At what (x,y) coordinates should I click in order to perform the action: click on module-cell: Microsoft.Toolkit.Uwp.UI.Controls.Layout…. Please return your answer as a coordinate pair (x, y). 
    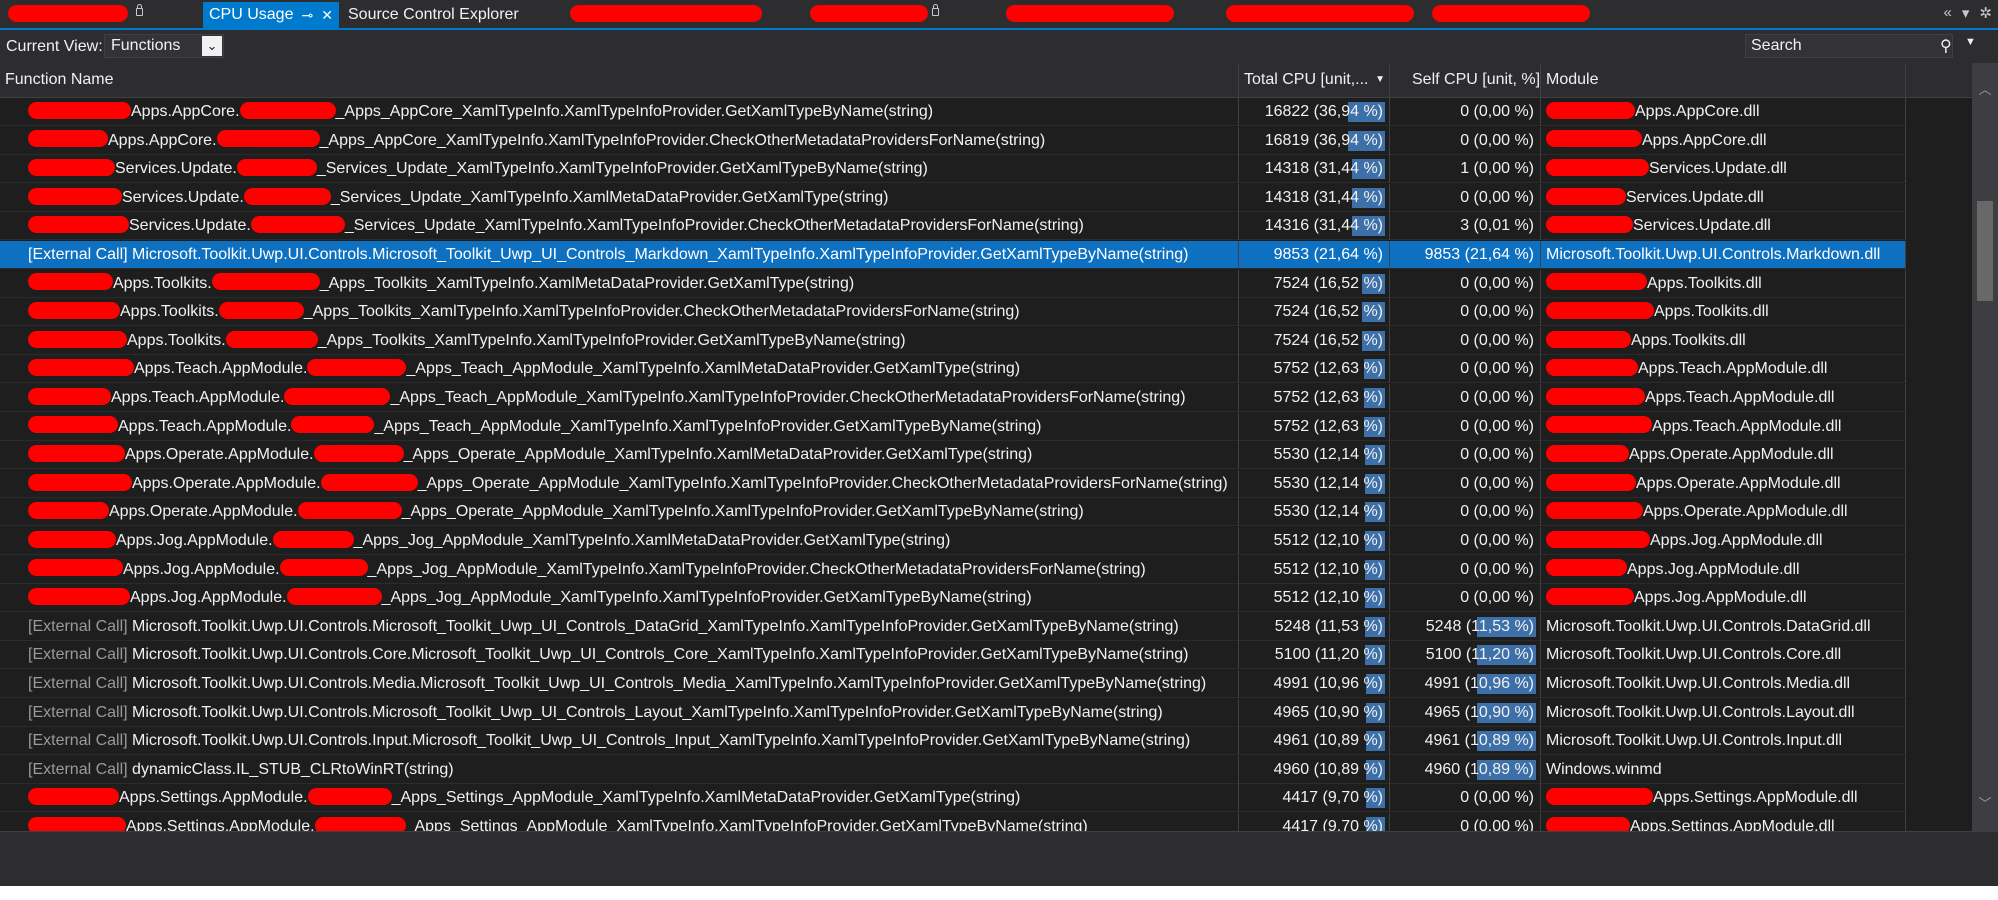
    Looking at the image, I should click on (1723, 712).